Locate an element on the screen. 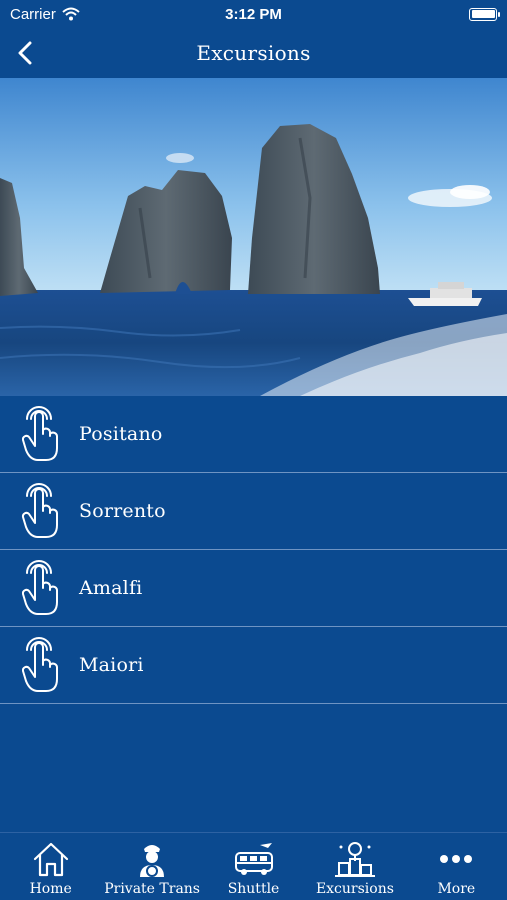 This screenshot has height=900, width=507. tab-private-transfer: Private Trans is located at coordinates (151, 866).